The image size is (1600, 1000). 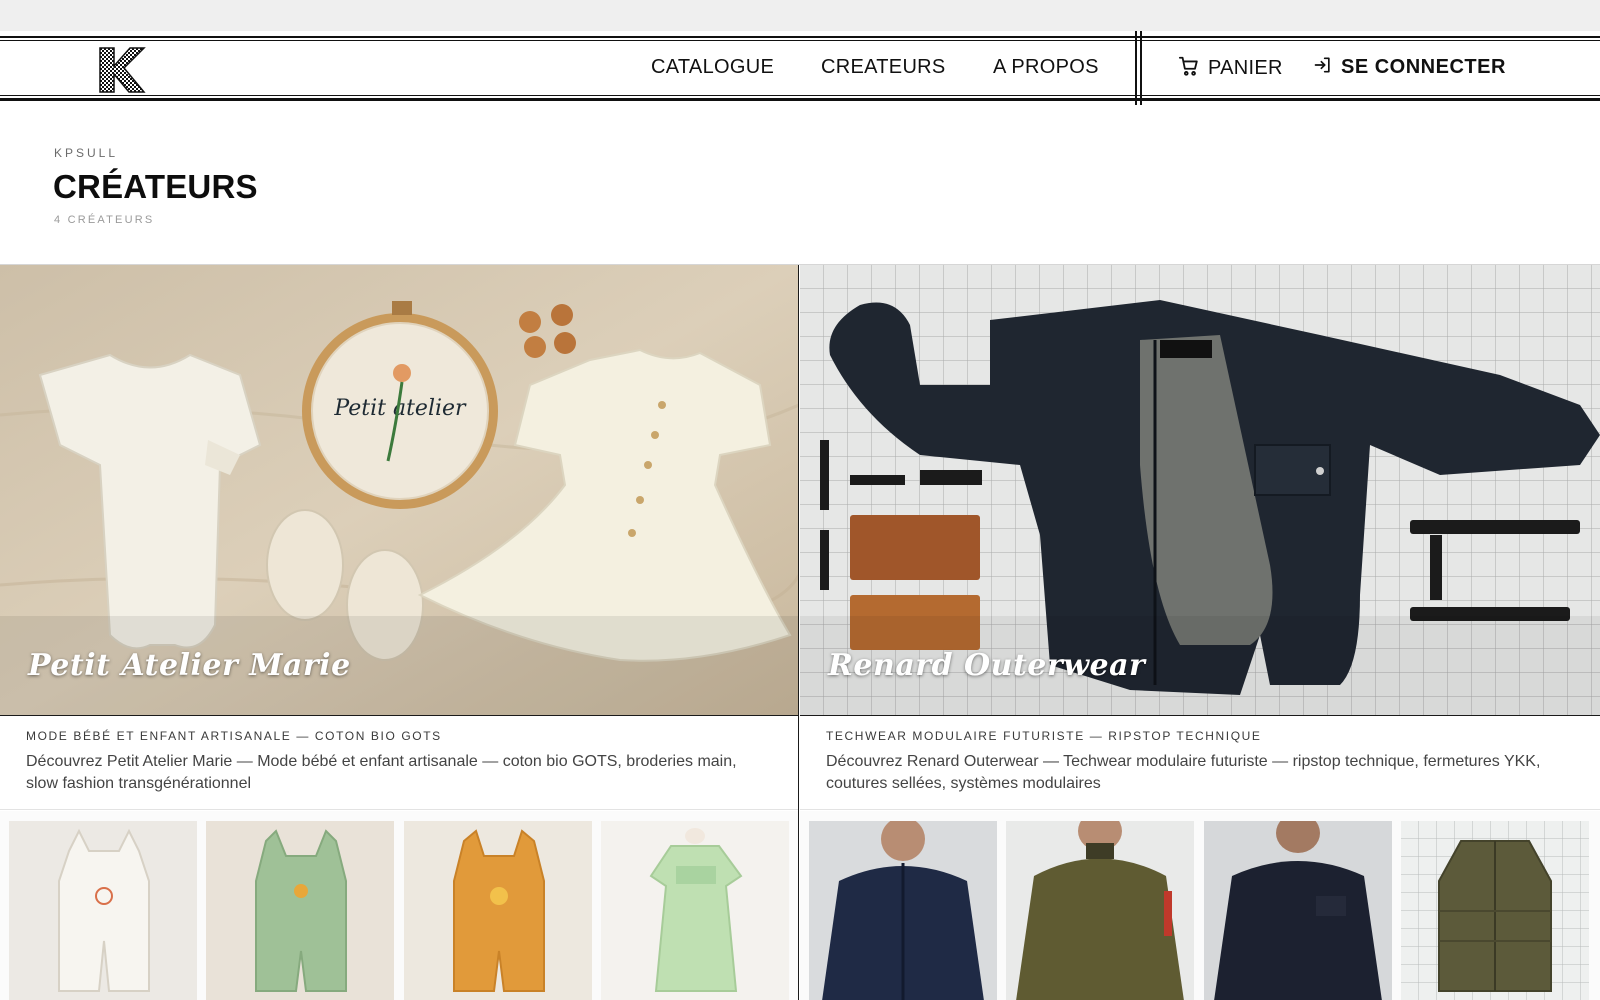 What do you see at coordinates (1189, 68) in the screenshot?
I see `cart-icon` at bounding box center [1189, 68].